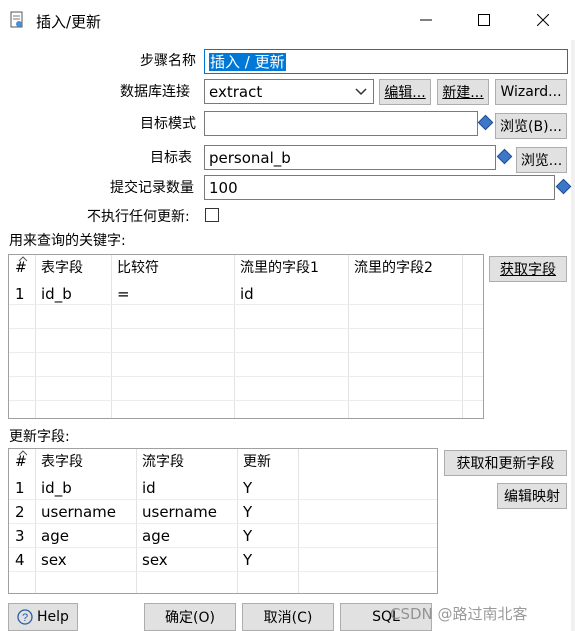  I want to click on document-gear-icon, so click(16, 19).